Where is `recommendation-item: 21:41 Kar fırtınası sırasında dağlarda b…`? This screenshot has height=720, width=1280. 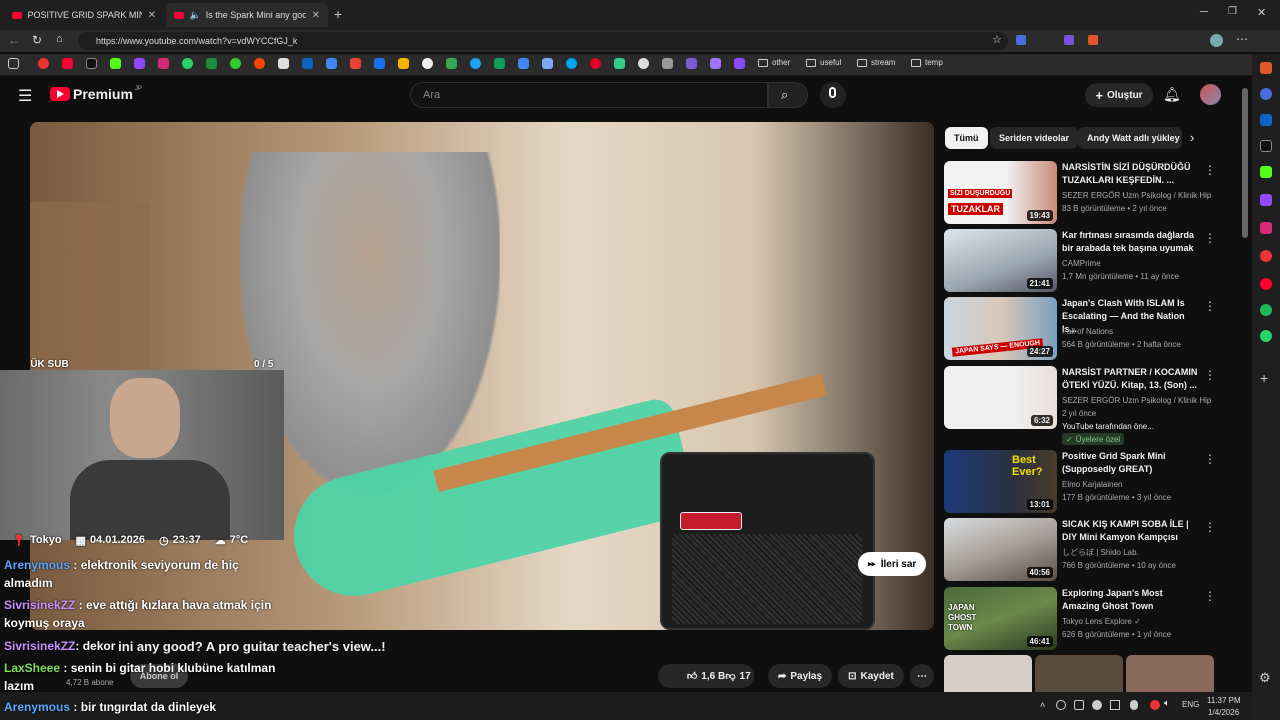 recommendation-item: 21:41 Kar fırtınası sırasında dağlarda b… is located at coordinates (1080, 261).